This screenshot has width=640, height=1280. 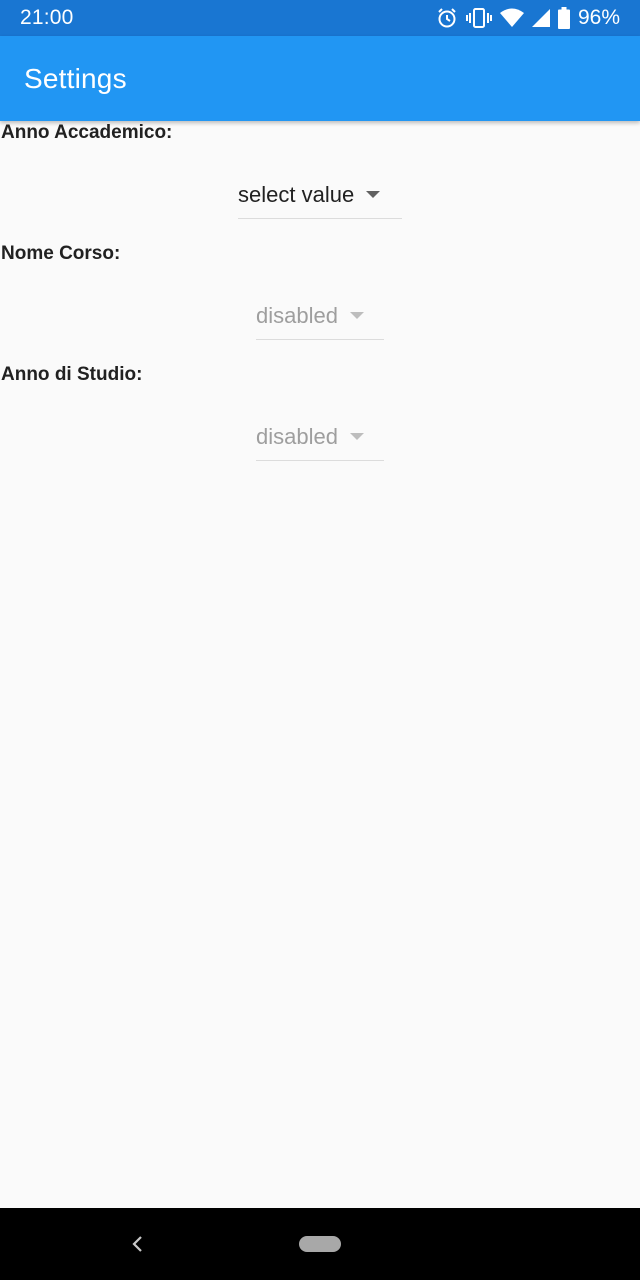 What do you see at coordinates (72, 374) in the screenshot?
I see `field-label-anno-di-studio: Anno di Studio:` at bounding box center [72, 374].